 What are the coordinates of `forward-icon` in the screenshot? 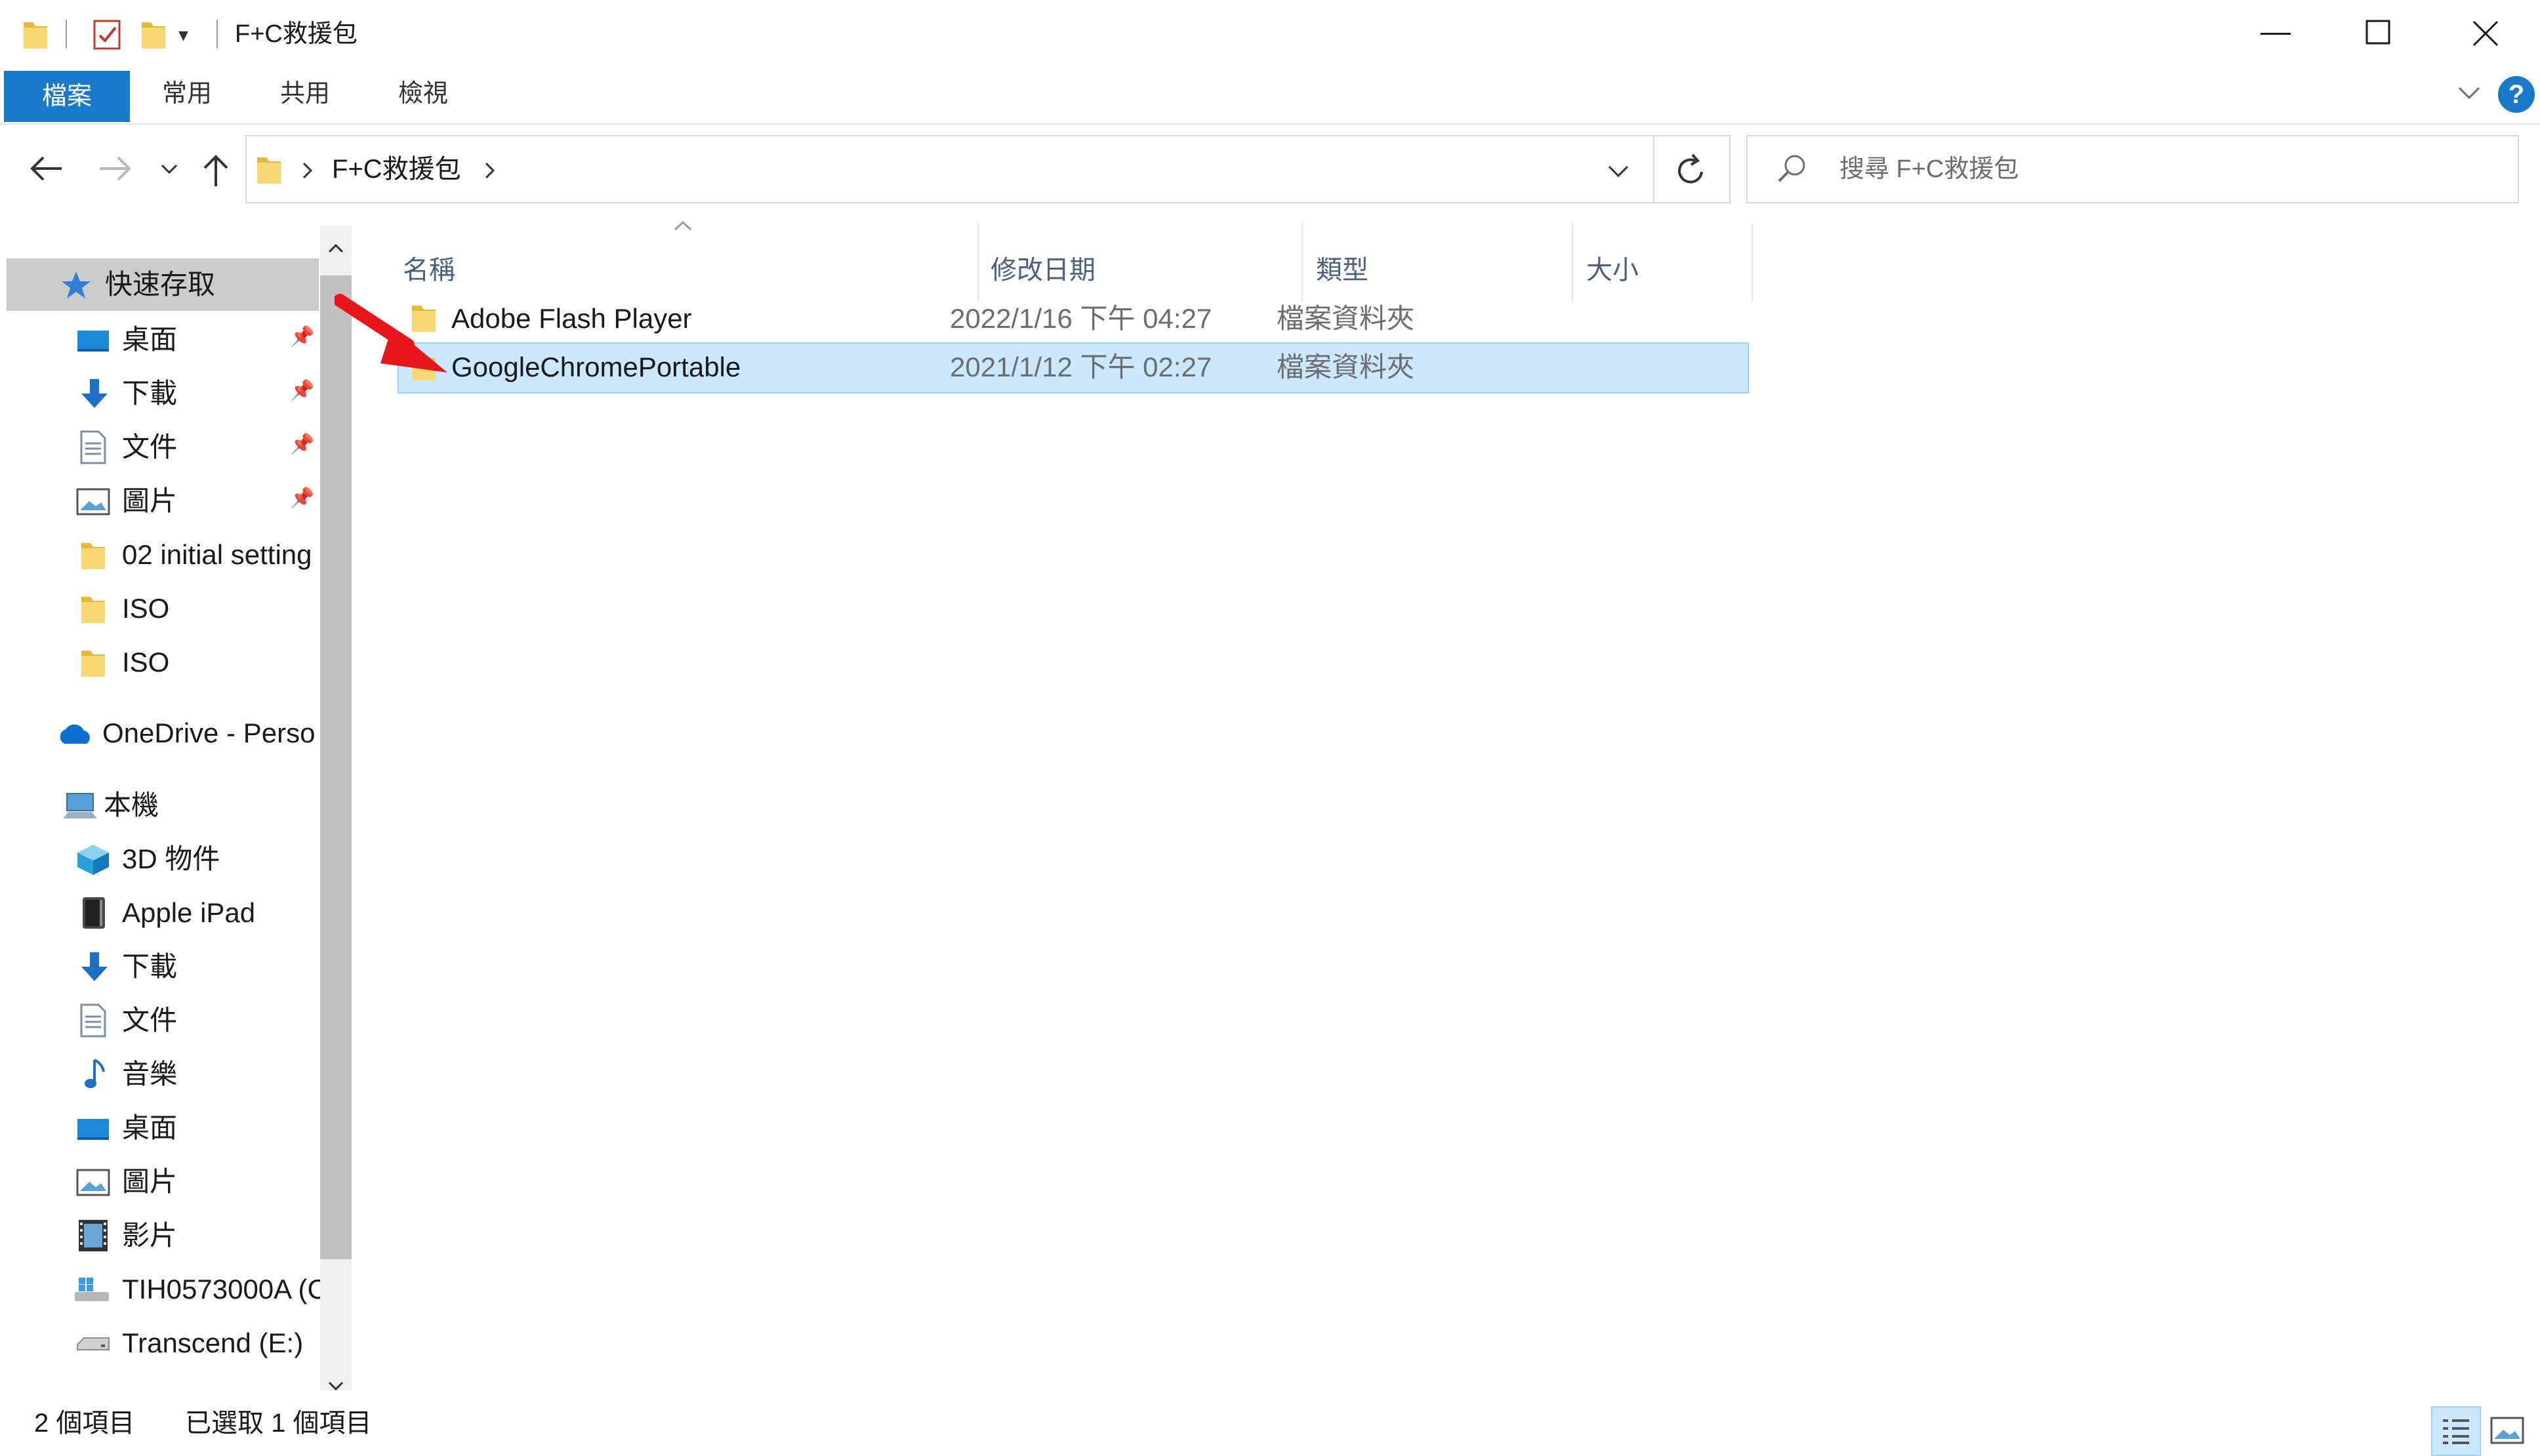 It's located at (116, 168).